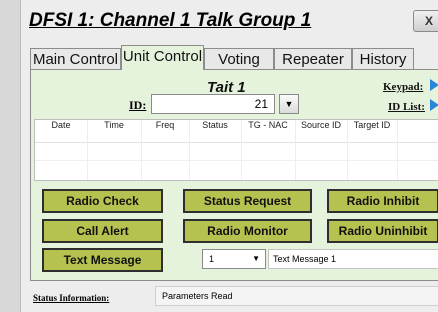  What do you see at coordinates (434, 85) in the screenshot?
I see `keypad-arrow-icon` at bounding box center [434, 85].